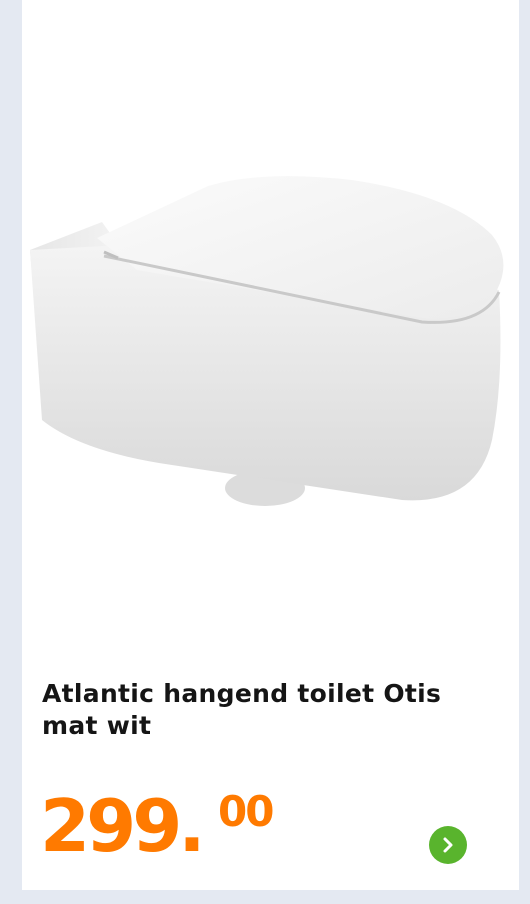 Image resolution: width=530 pixels, height=904 pixels. Describe the element at coordinates (246, 811) in the screenshot. I see `price-cents: 00` at that location.